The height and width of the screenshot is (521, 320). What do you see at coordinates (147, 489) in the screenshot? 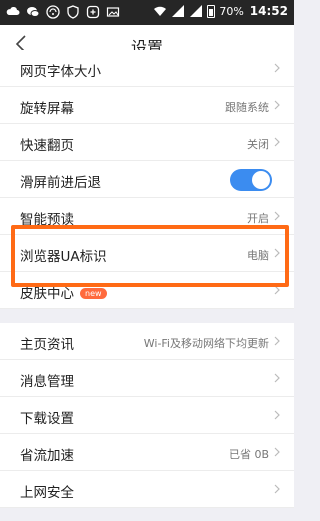
I see `settings-row: 上网安全` at bounding box center [147, 489].